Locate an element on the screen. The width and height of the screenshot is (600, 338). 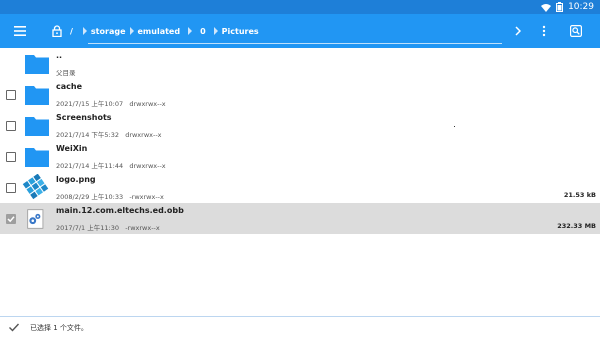
file-meta: 2008/2/29 上午10:33 -rwxrwx--x is located at coordinates (110, 197).